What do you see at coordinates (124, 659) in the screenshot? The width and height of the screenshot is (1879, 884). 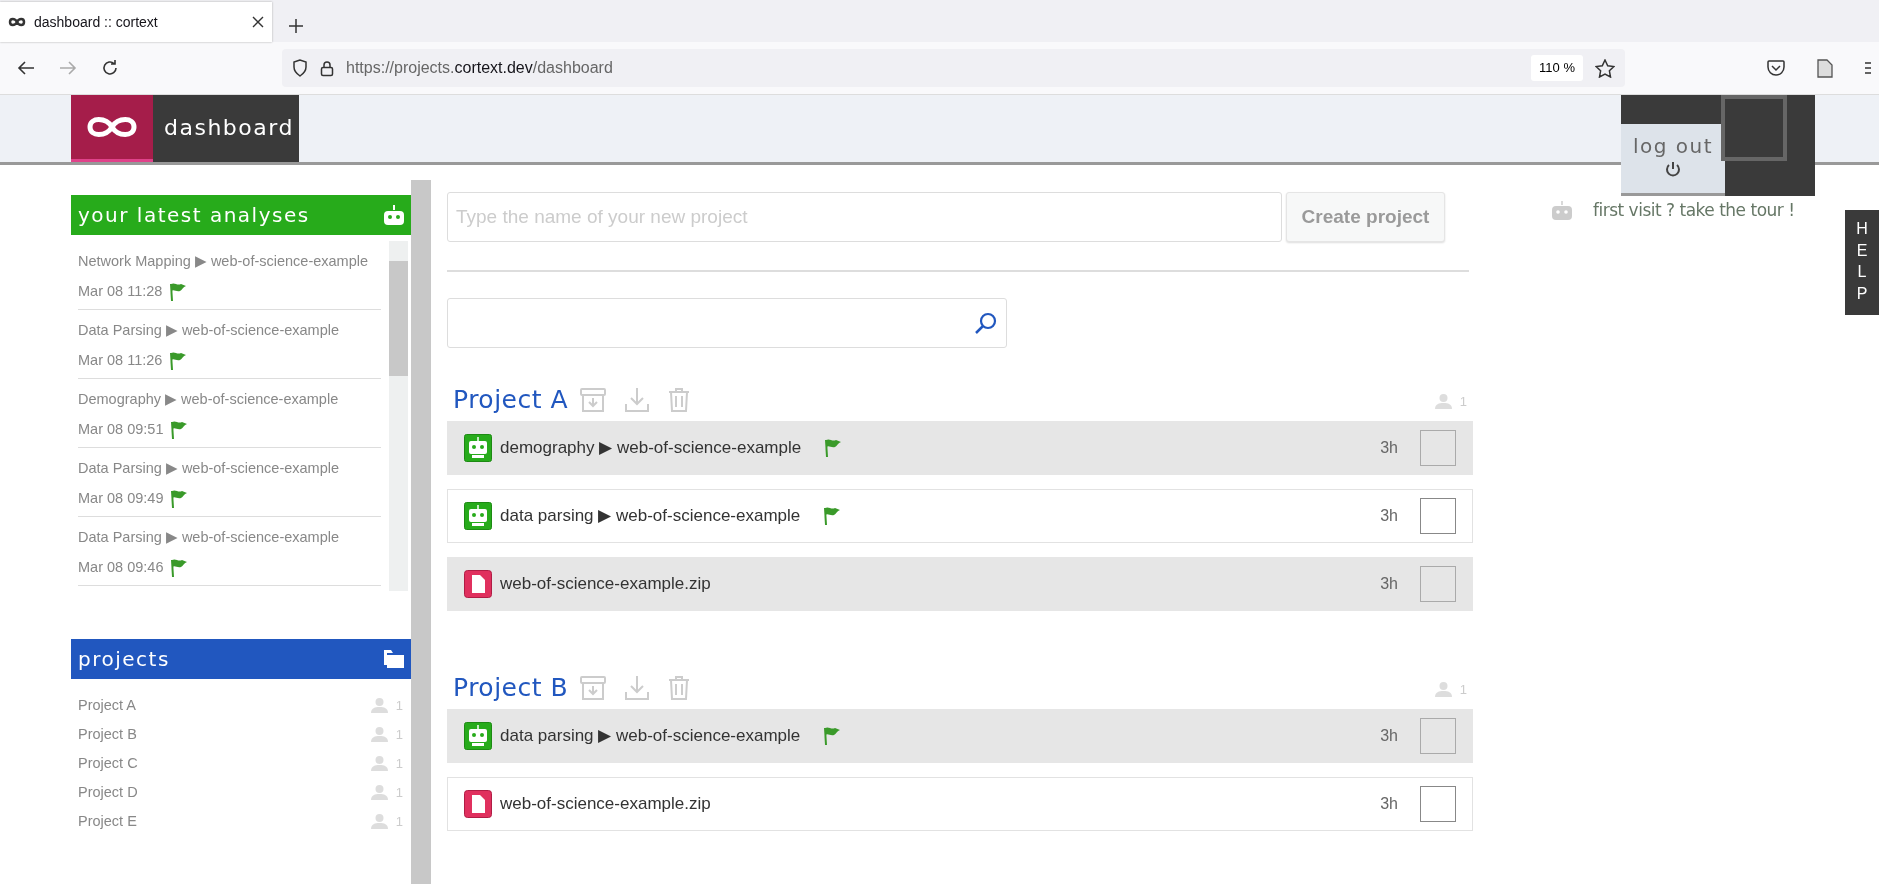 I see `panel-title: projects` at bounding box center [124, 659].